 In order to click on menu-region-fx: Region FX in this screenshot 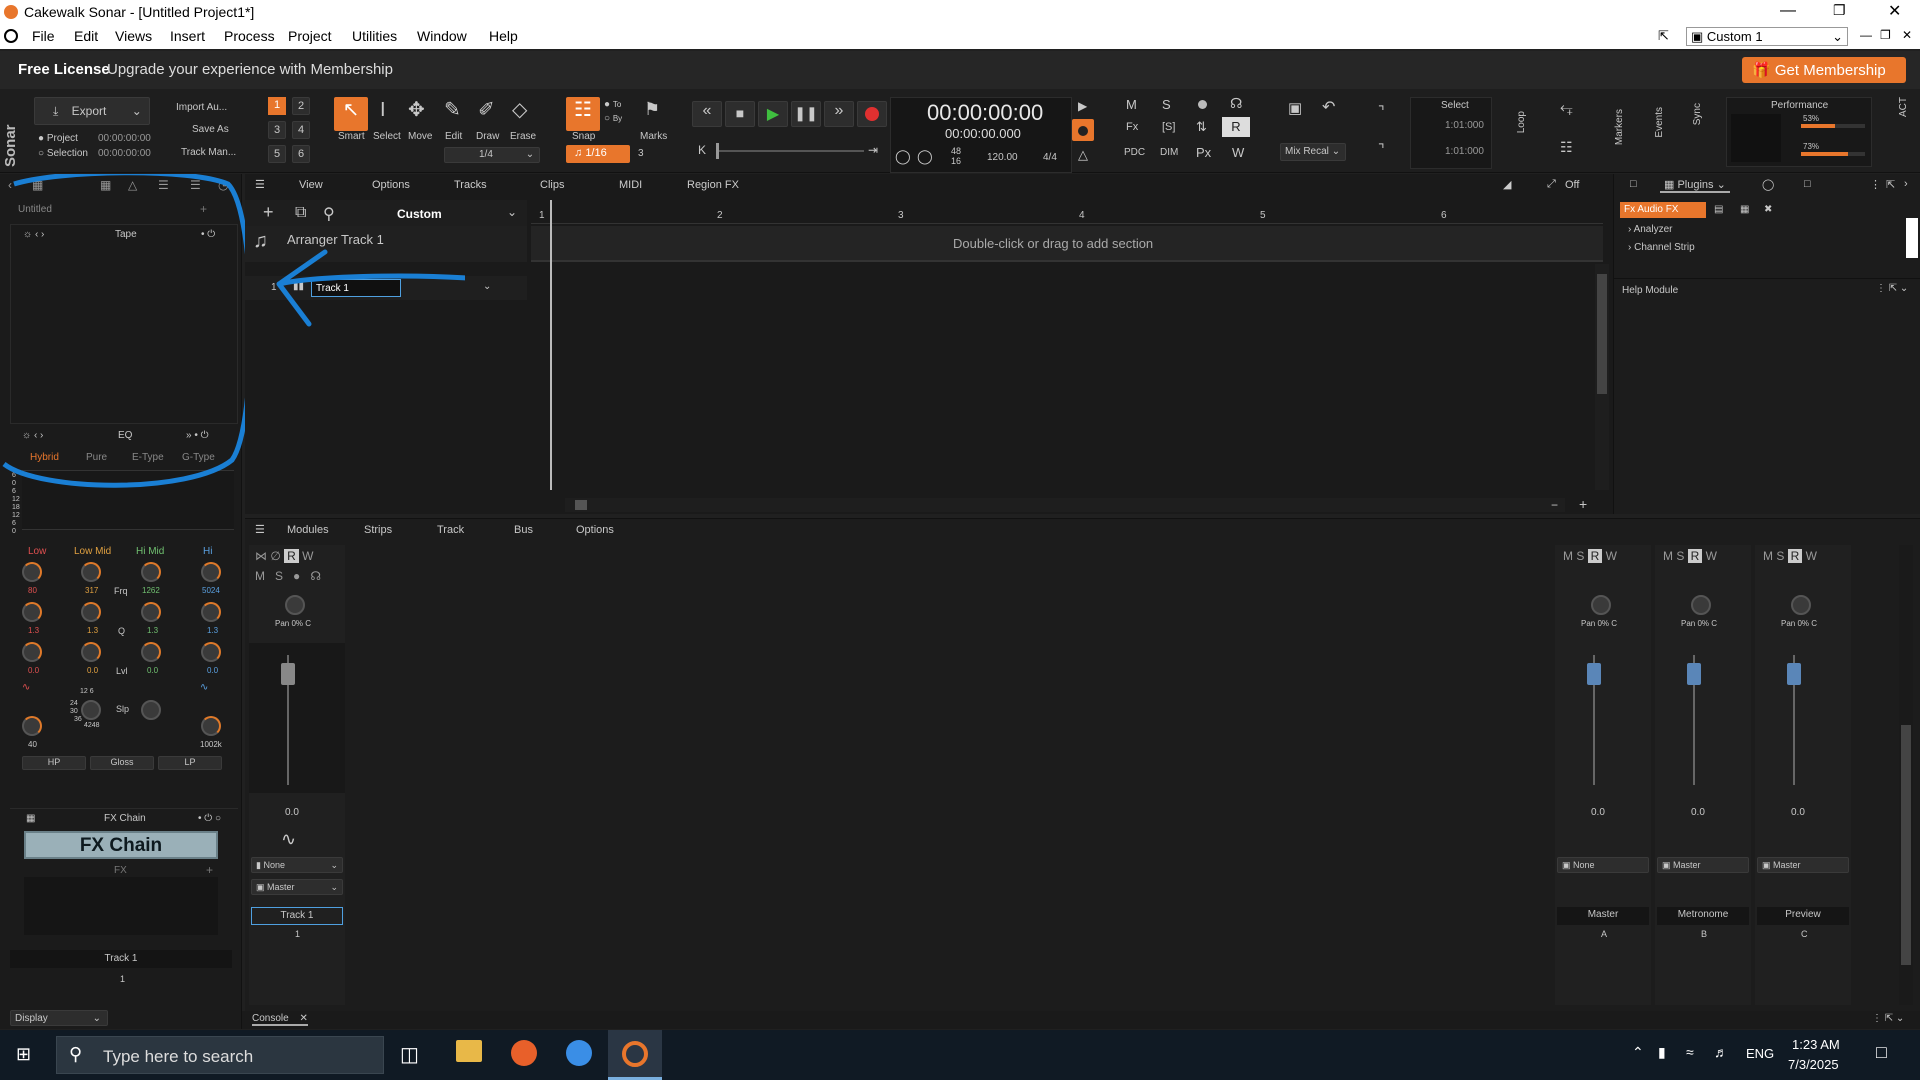, I will do `click(713, 185)`.